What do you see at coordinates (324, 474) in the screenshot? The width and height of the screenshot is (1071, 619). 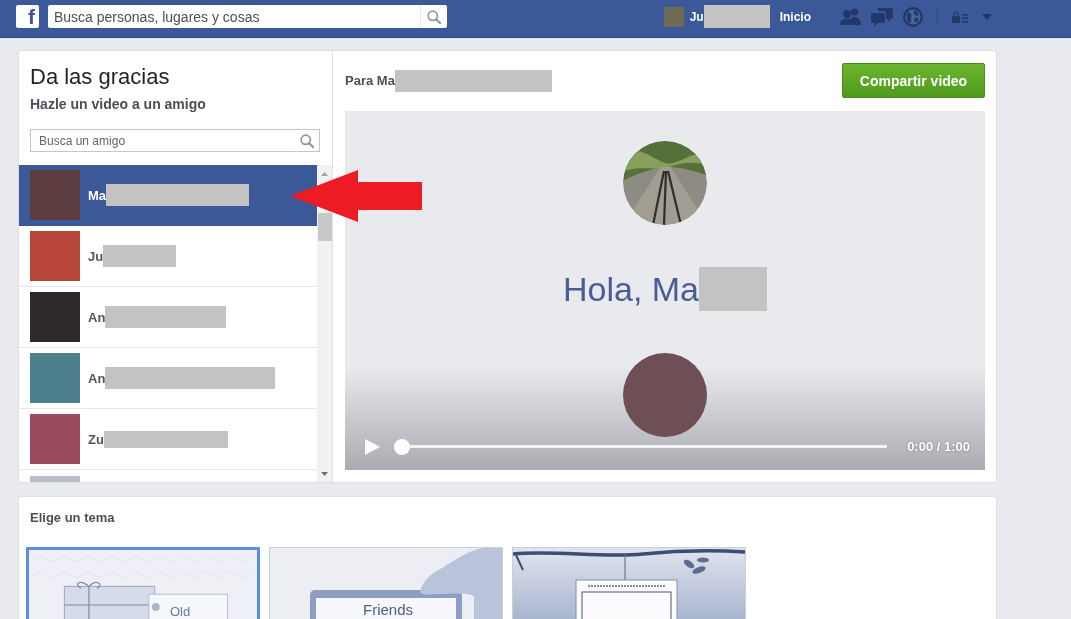 I see `scroll-down-icon` at bounding box center [324, 474].